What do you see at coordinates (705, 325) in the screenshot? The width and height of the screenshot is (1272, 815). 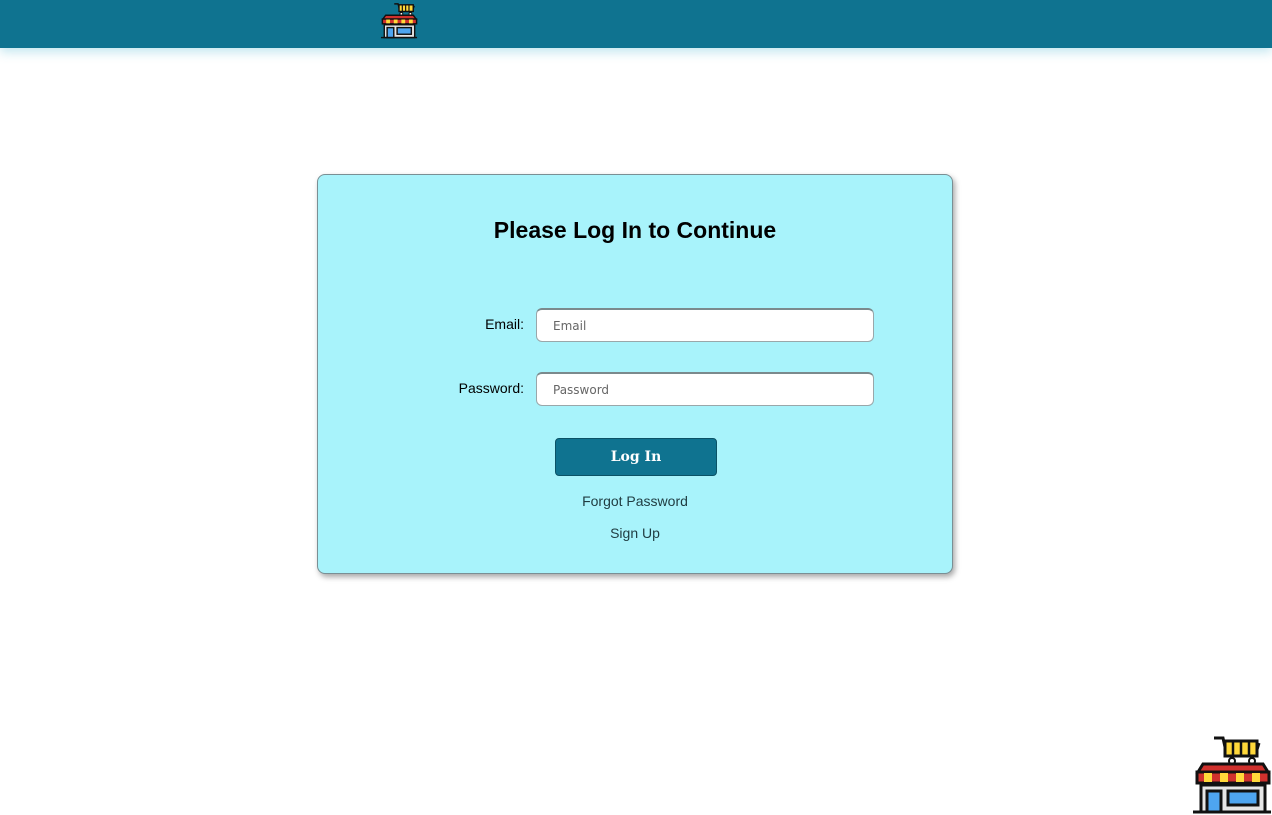 I see `email-input` at bounding box center [705, 325].